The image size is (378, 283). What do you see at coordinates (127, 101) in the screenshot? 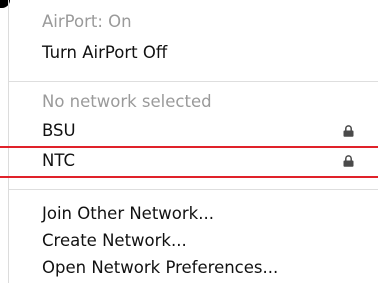
I see `no-network-selected-label: No network selected` at bounding box center [127, 101].